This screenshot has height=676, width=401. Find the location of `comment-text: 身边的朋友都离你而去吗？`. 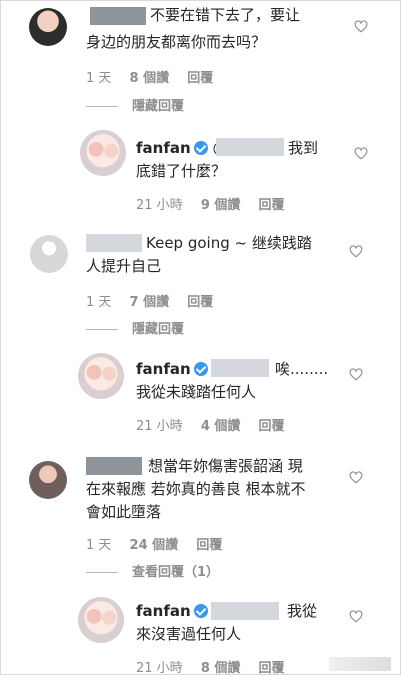

comment-text: 身边的朋友都离你而去吗？ is located at coordinates (176, 42).